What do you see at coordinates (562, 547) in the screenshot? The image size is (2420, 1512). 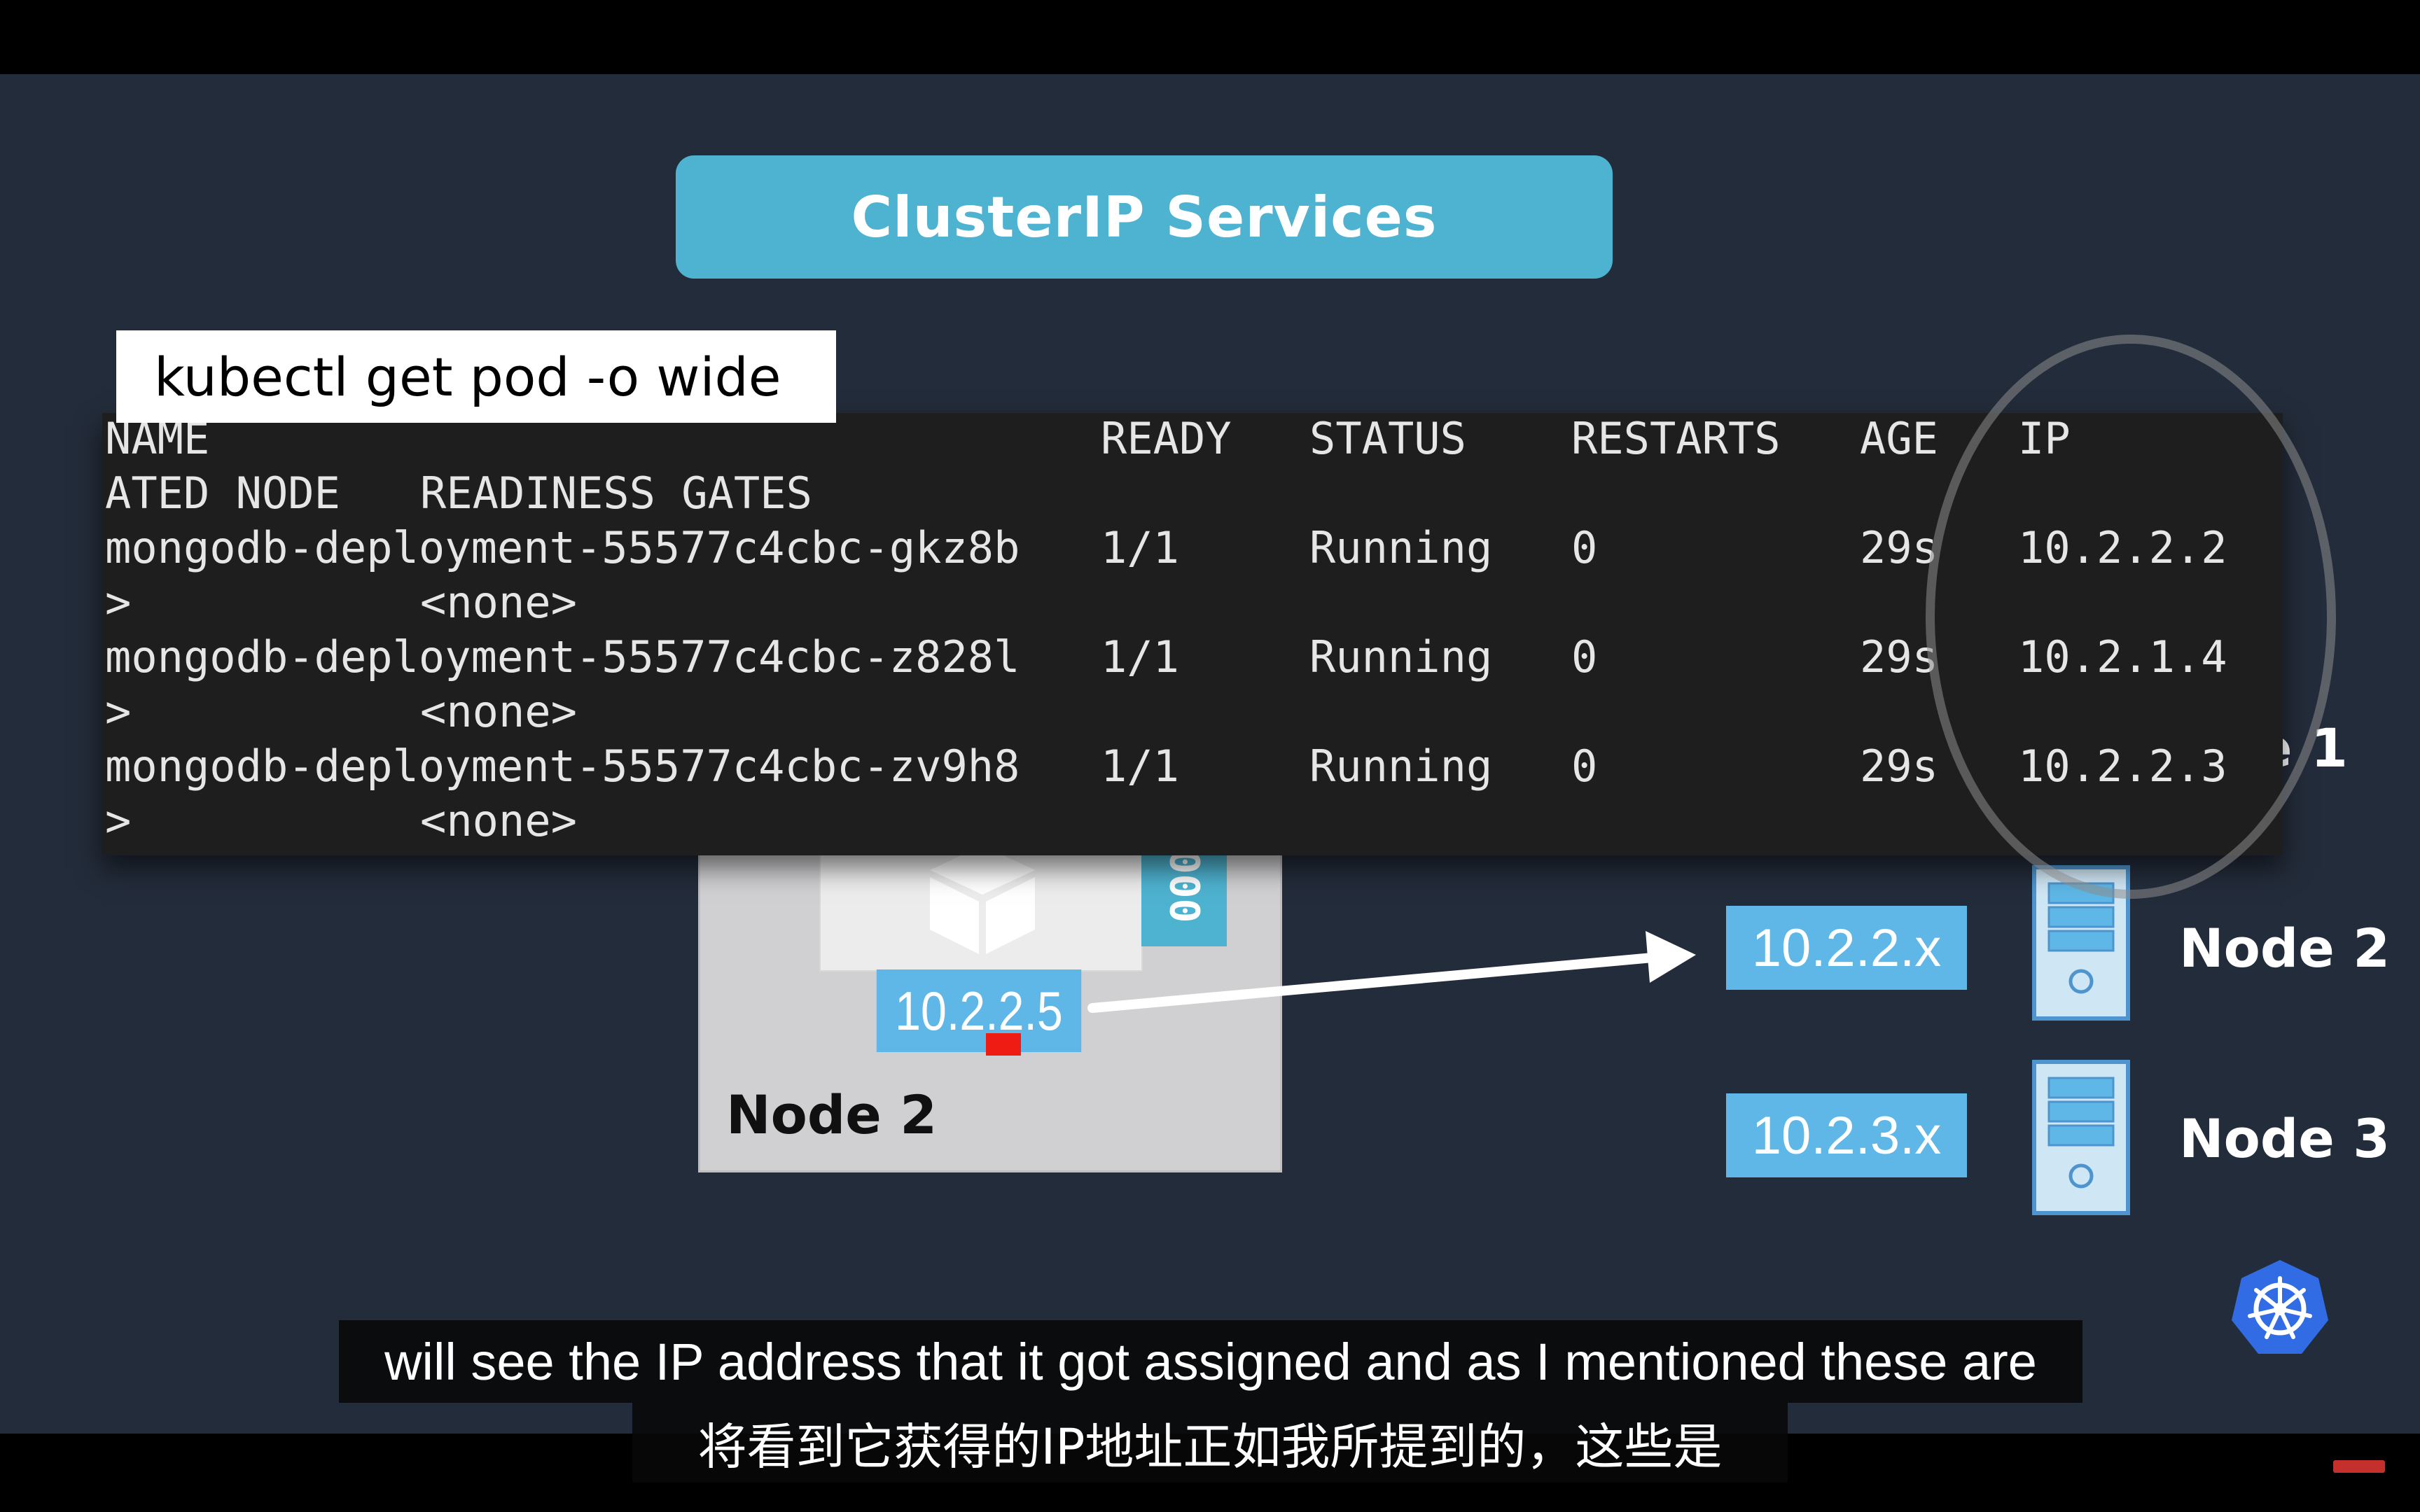 I see `pod-name: mongodb-deployment-55577c4cbc-gkz8b` at bounding box center [562, 547].